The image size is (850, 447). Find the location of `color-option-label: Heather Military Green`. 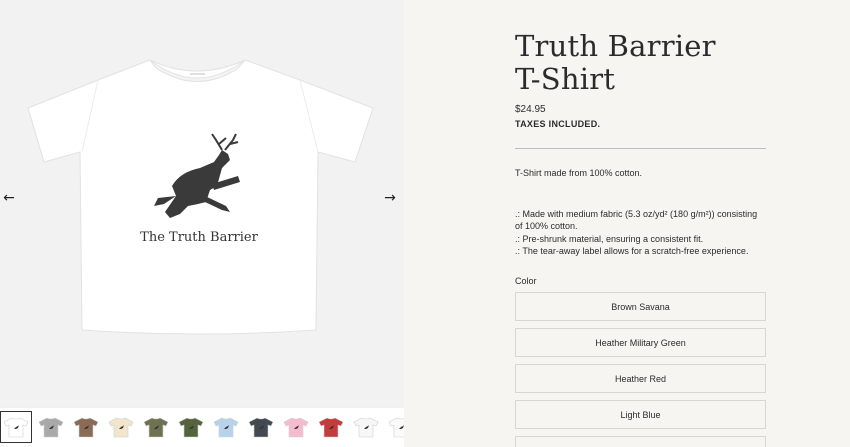

color-option-label: Heather Military Green is located at coordinates (640, 342).